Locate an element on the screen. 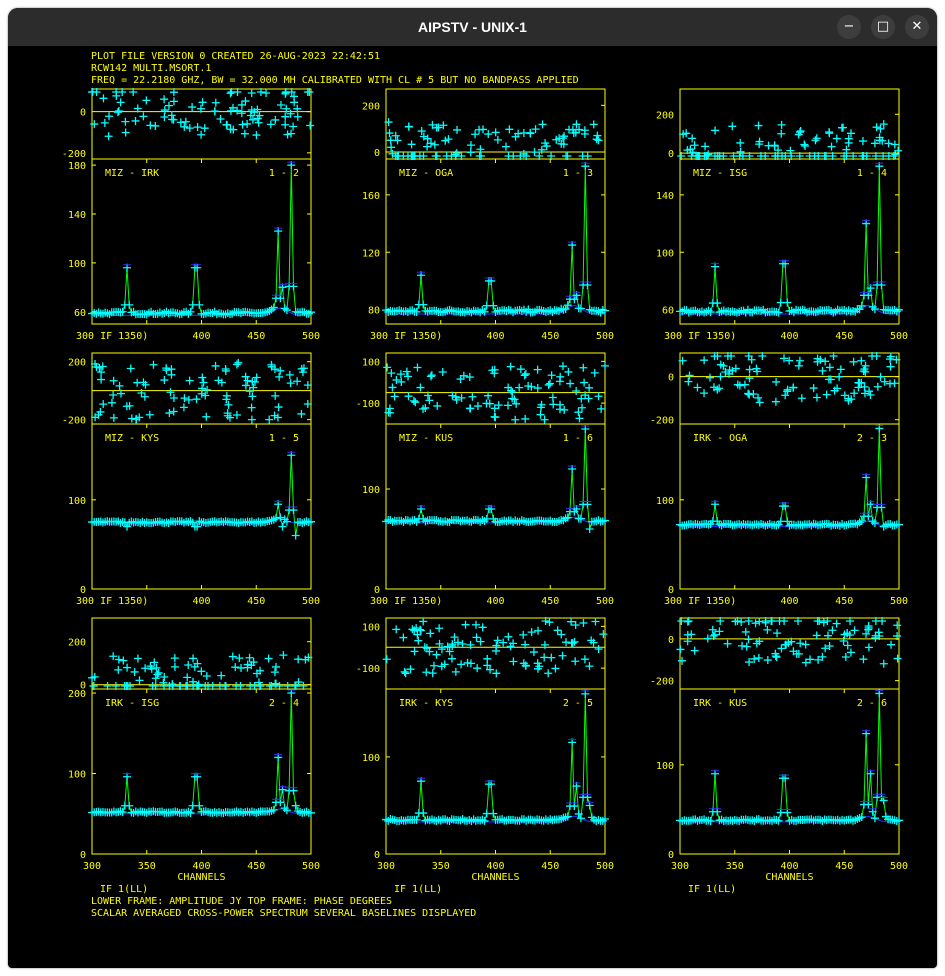 The width and height of the screenshot is (945, 976). amplitude-tick-label: 0 is located at coordinates (377, 590).